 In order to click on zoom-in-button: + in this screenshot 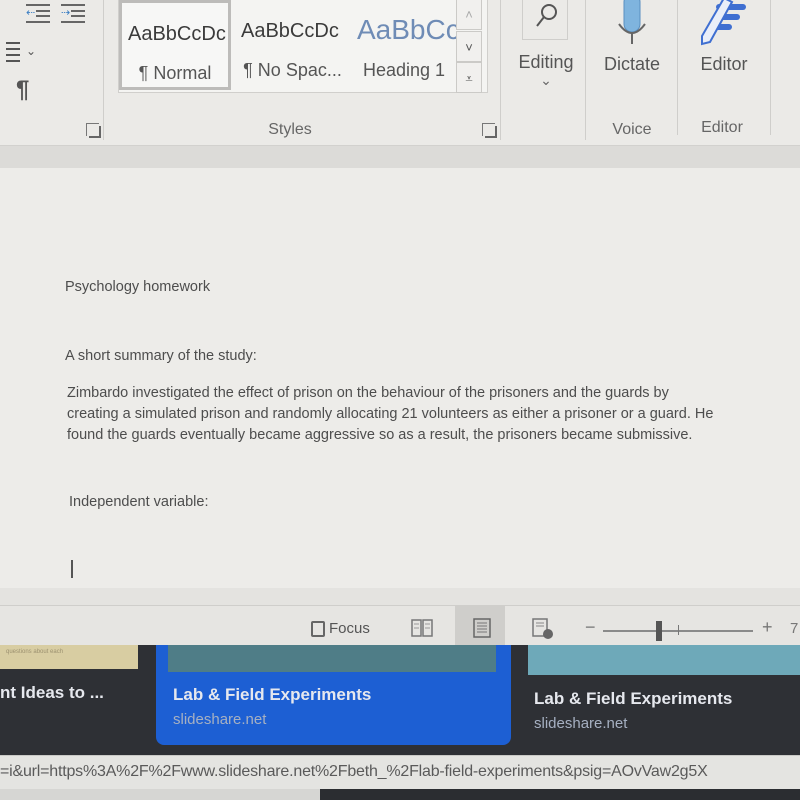, I will do `click(767, 627)`.